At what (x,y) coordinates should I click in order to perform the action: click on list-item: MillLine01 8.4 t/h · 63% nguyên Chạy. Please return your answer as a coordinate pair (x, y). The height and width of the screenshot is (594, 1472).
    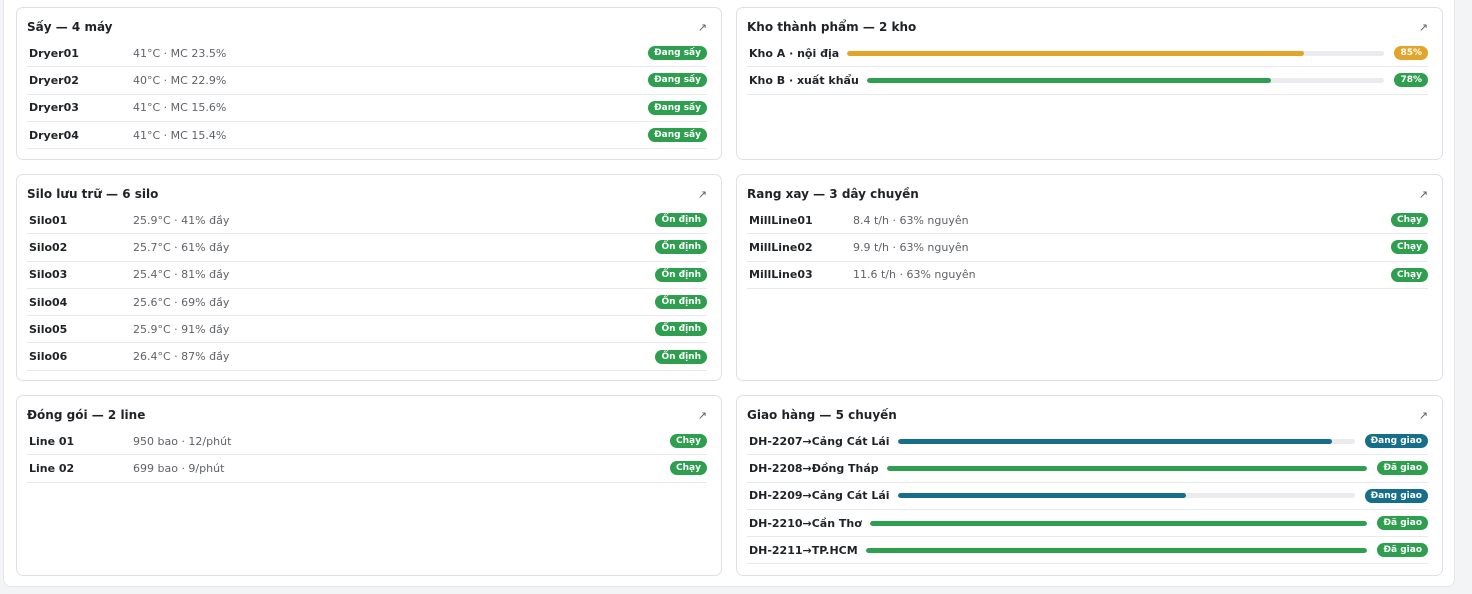
    Looking at the image, I should click on (1087, 221).